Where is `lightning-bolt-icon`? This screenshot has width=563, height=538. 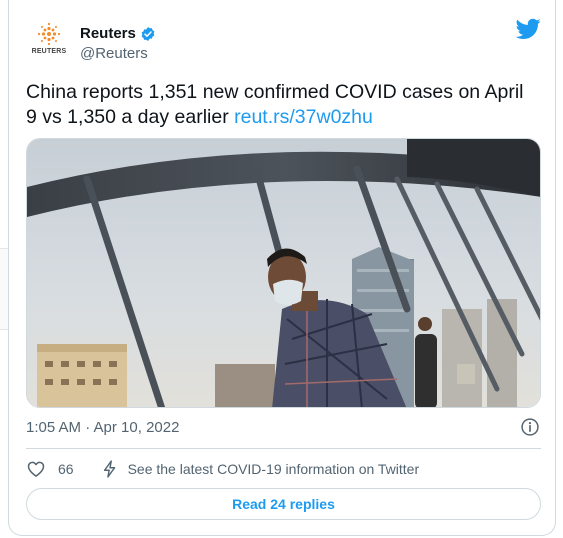
lightning-bolt-icon is located at coordinates (110, 469).